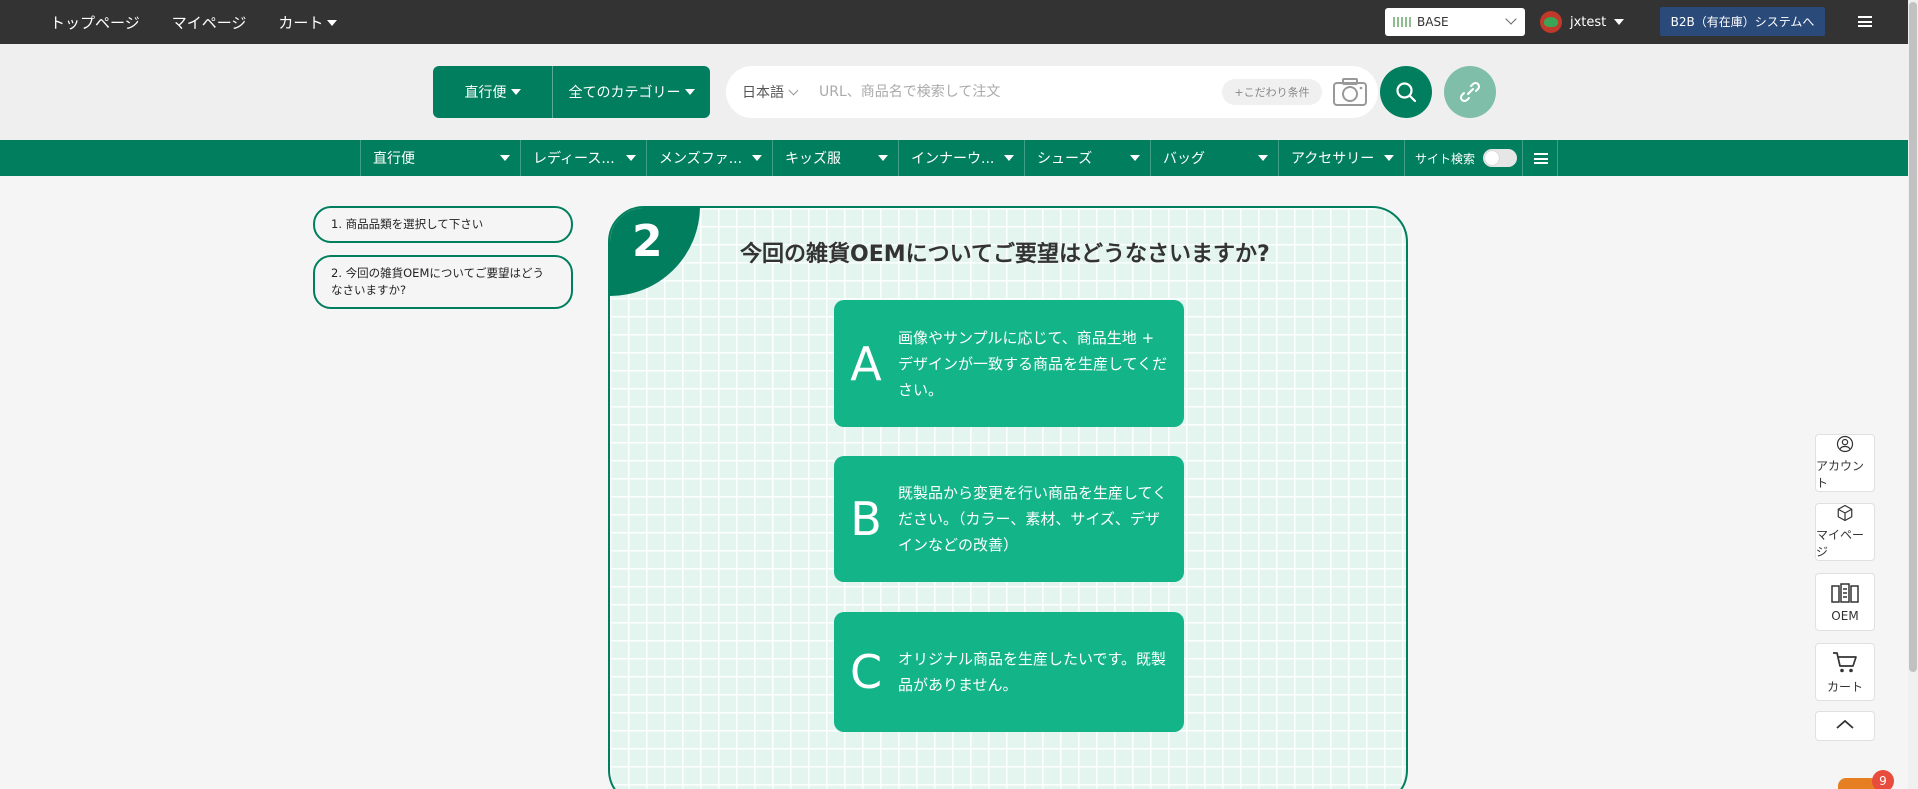  I want to click on option-letter: A, so click(866, 363).